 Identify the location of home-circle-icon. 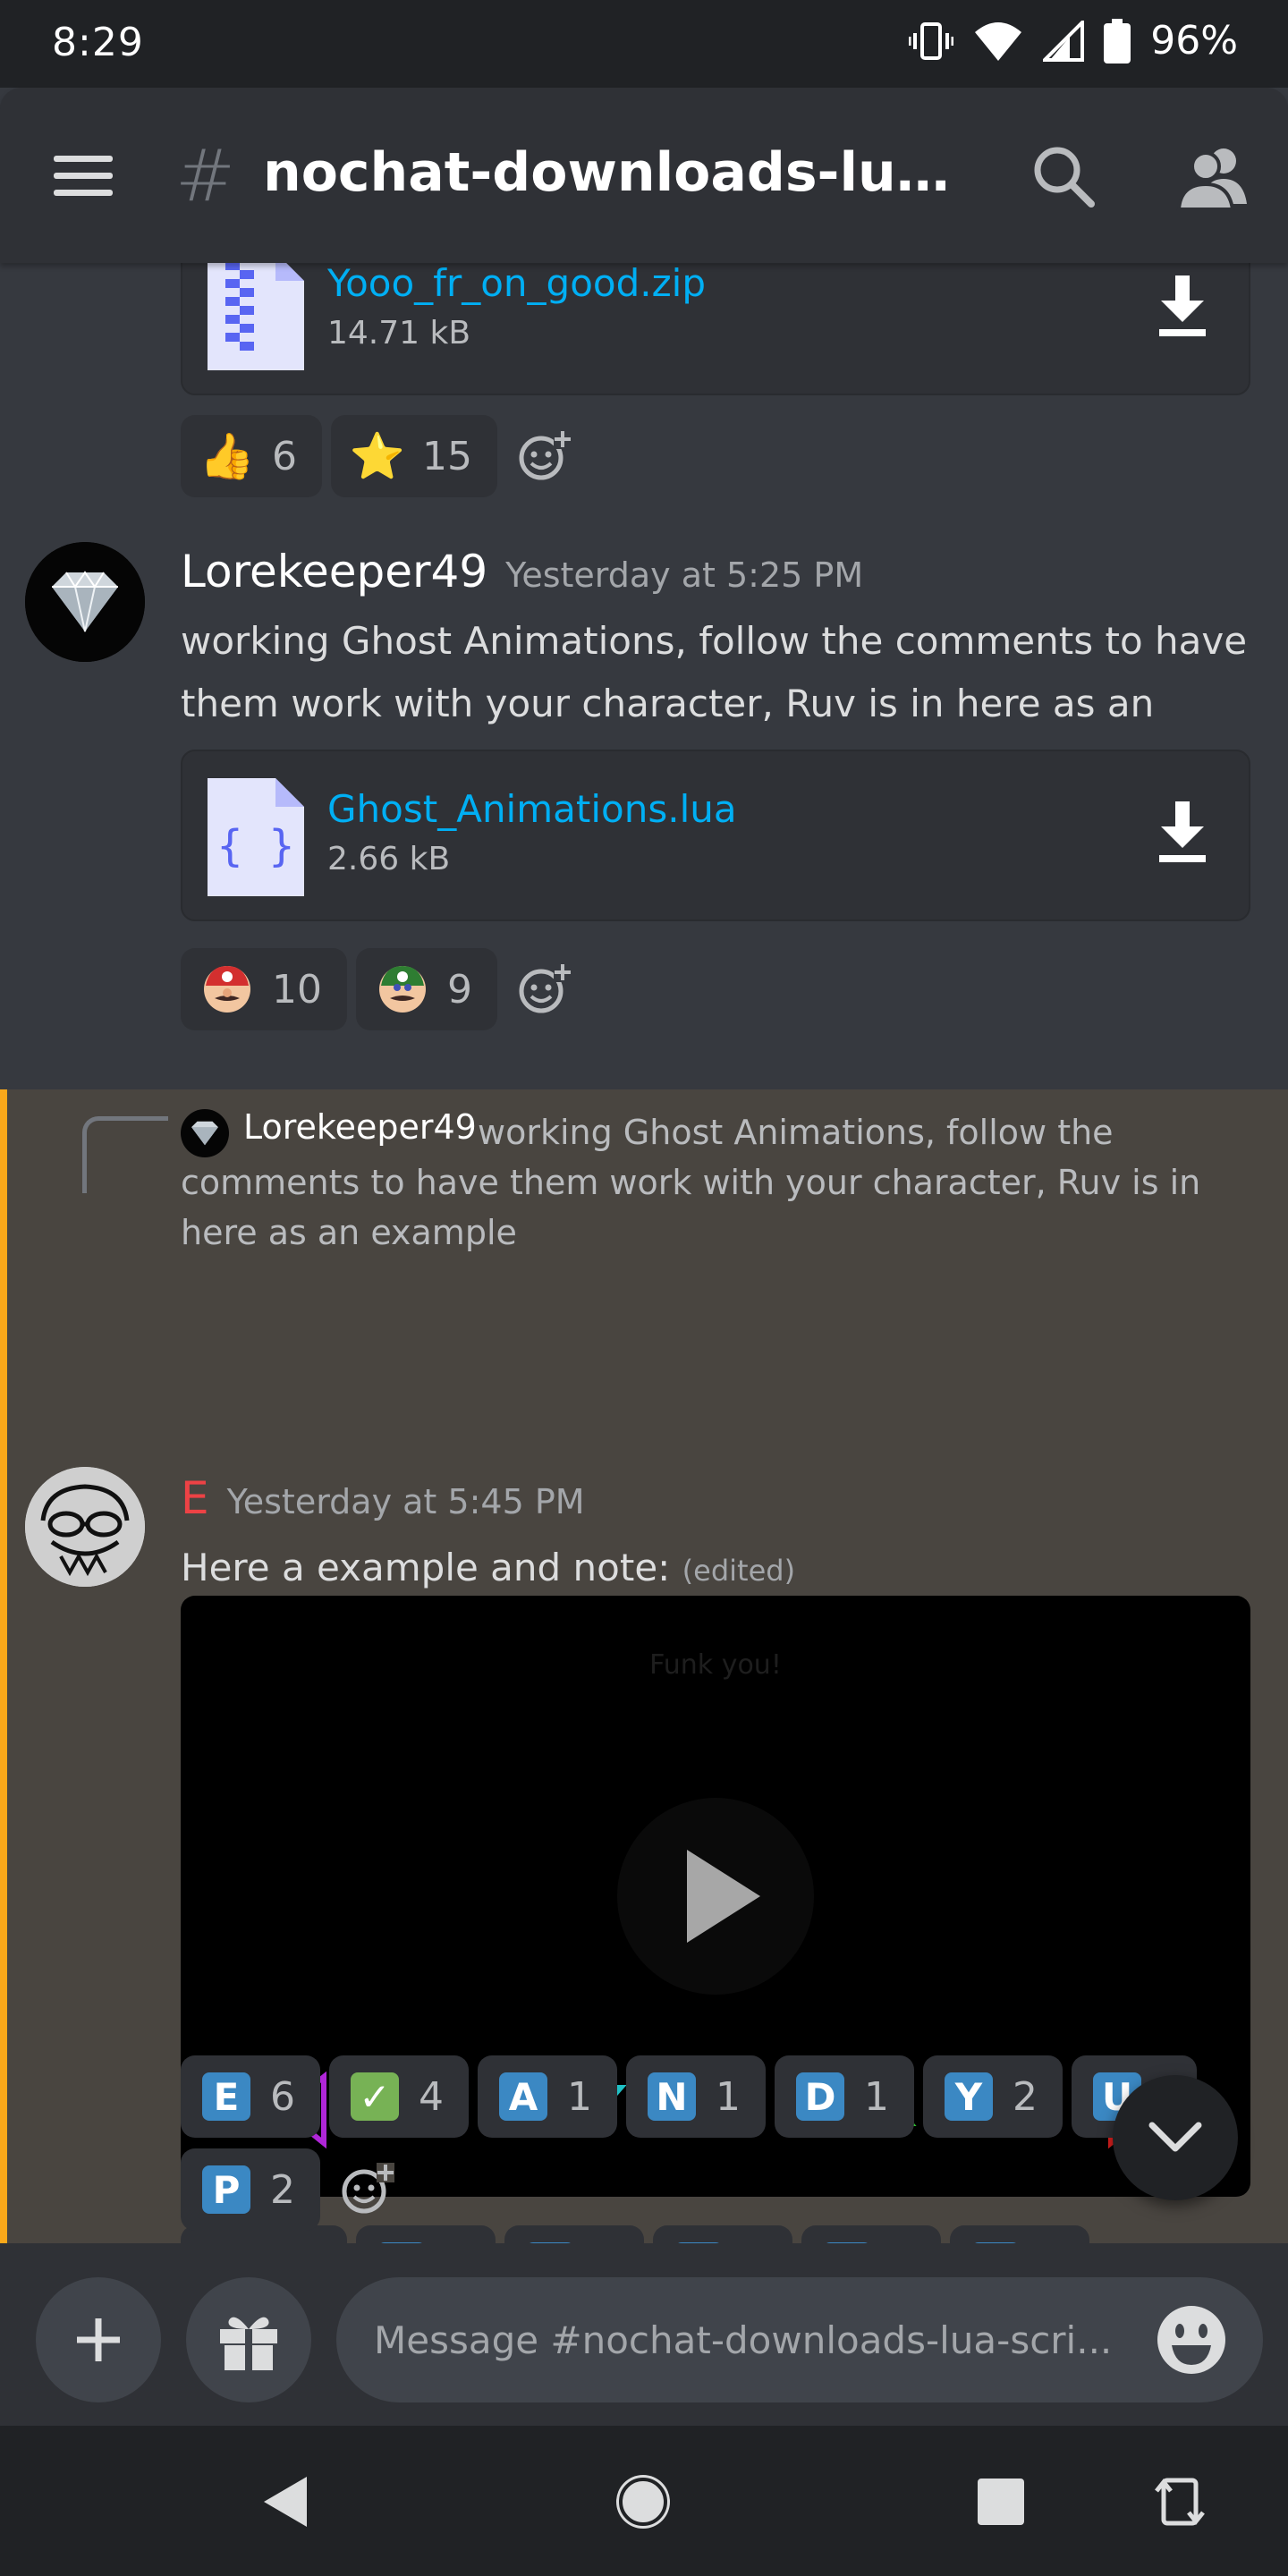
(643, 2502).